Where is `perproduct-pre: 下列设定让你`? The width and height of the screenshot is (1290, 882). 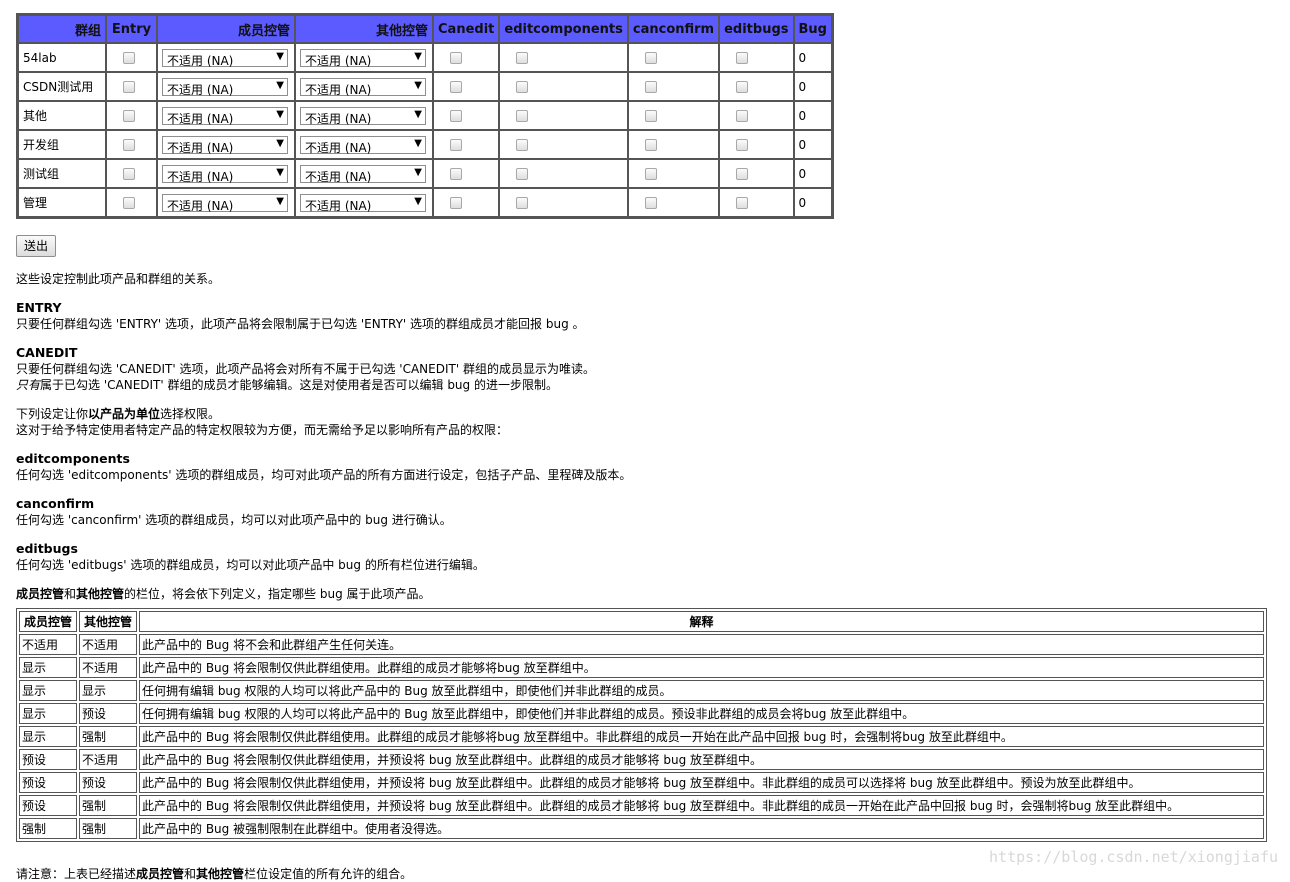 perproduct-pre: 下列设定让你 is located at coordinates (52, 414).